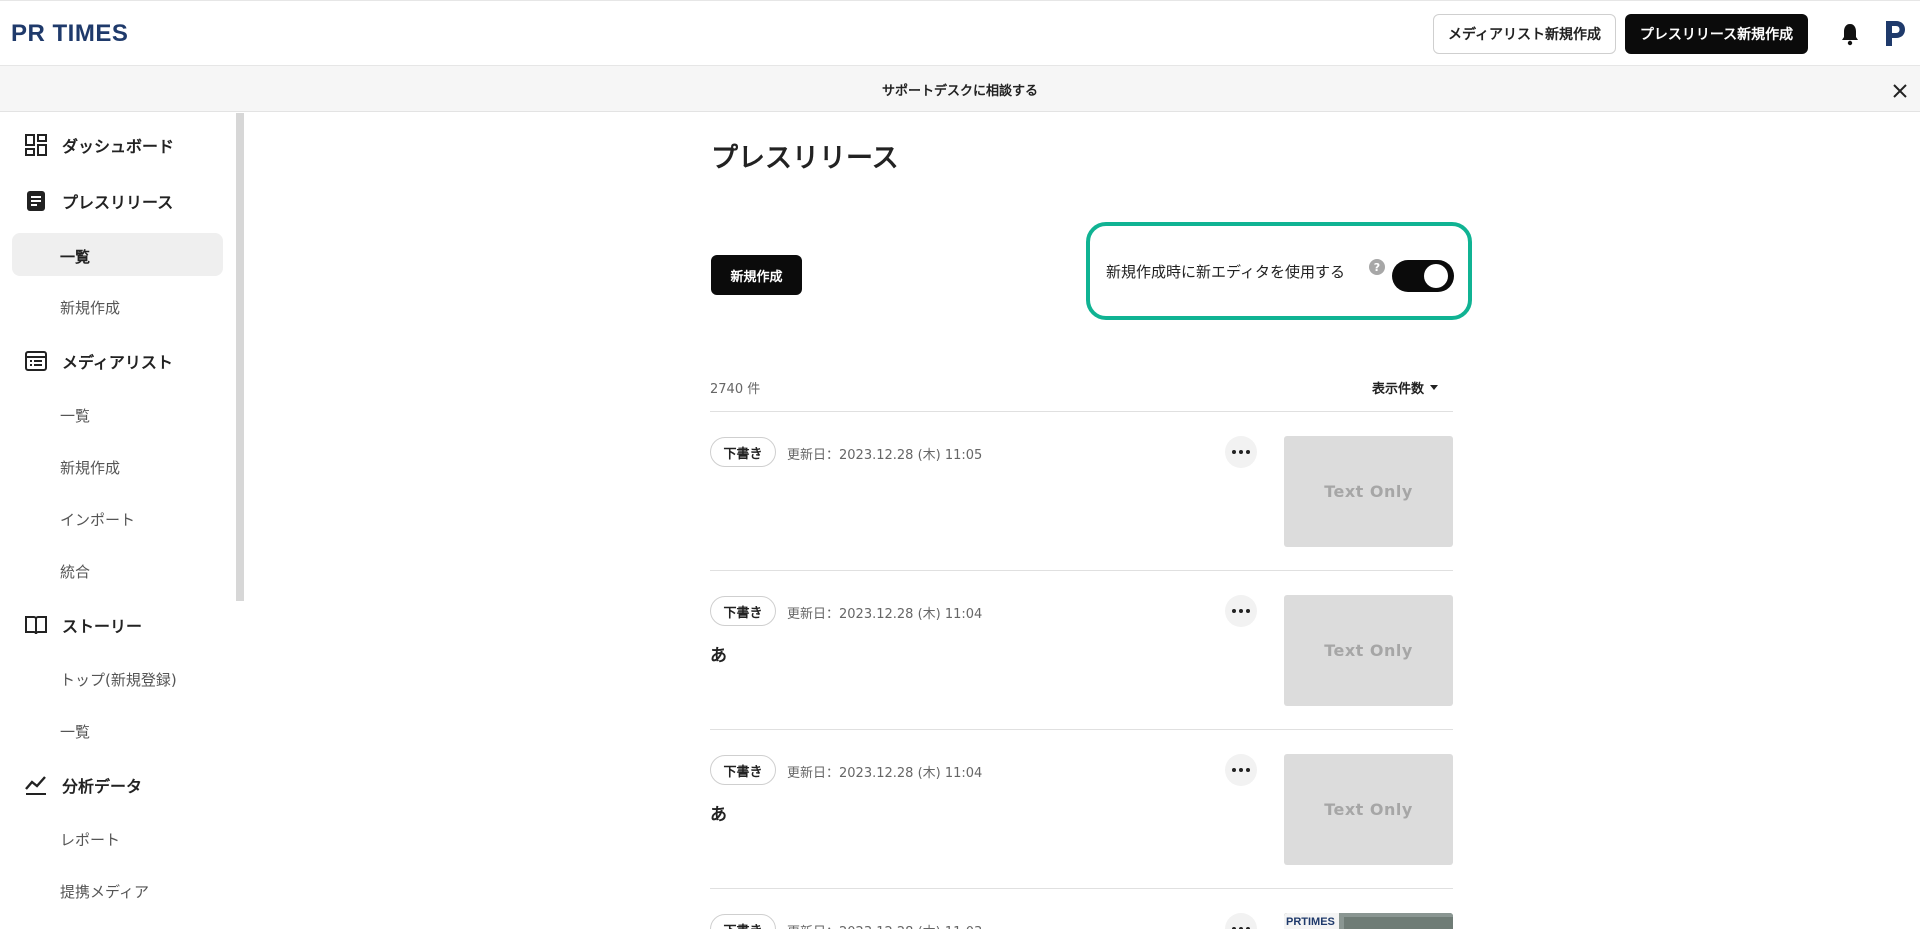 The height and width of the screenshot is (929, 1920). I want to click on sidebar-item-media-list: メディアリスト, so click(98, 361).